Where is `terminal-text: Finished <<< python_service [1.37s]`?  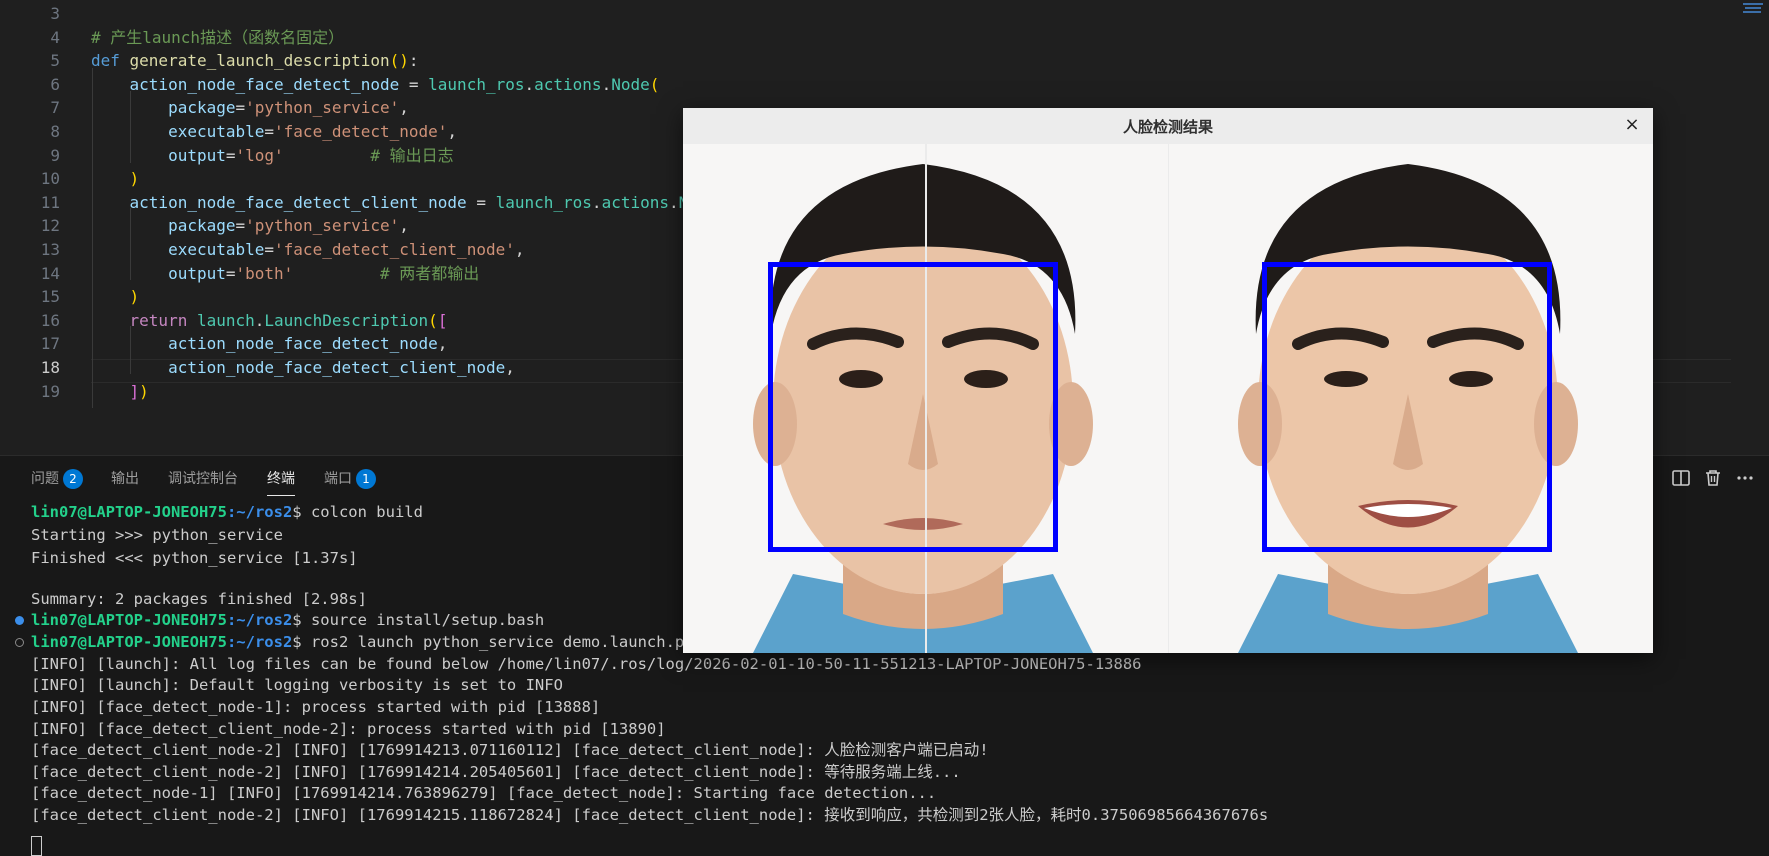 terminal-text: Finished <<< python_service [1.37s] is located at coordinates (194, 558).